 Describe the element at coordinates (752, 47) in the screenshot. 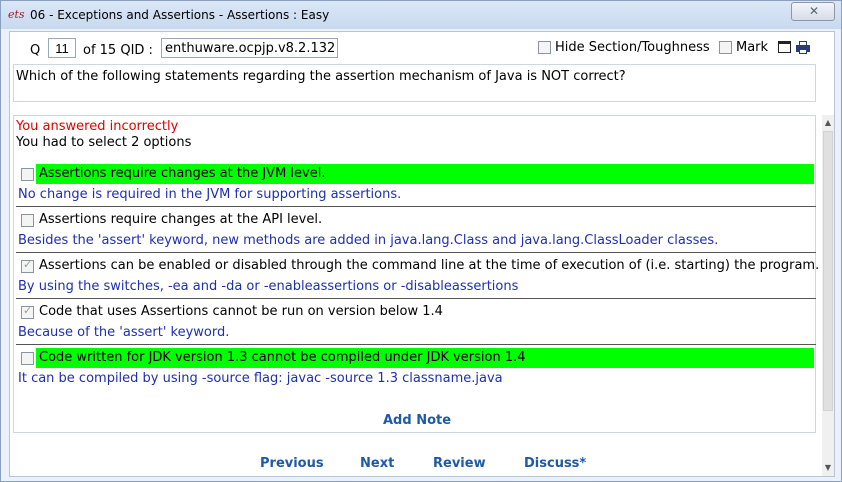

I see `mark-label: Mark` at that location.